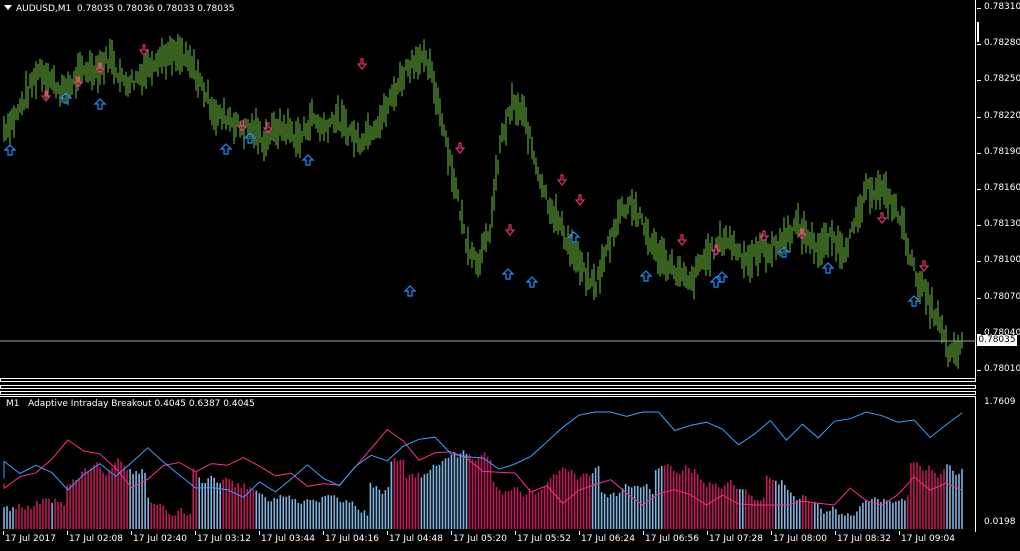  I want to click on indicator-axis-min: 0.0198, so click(1000, 522).